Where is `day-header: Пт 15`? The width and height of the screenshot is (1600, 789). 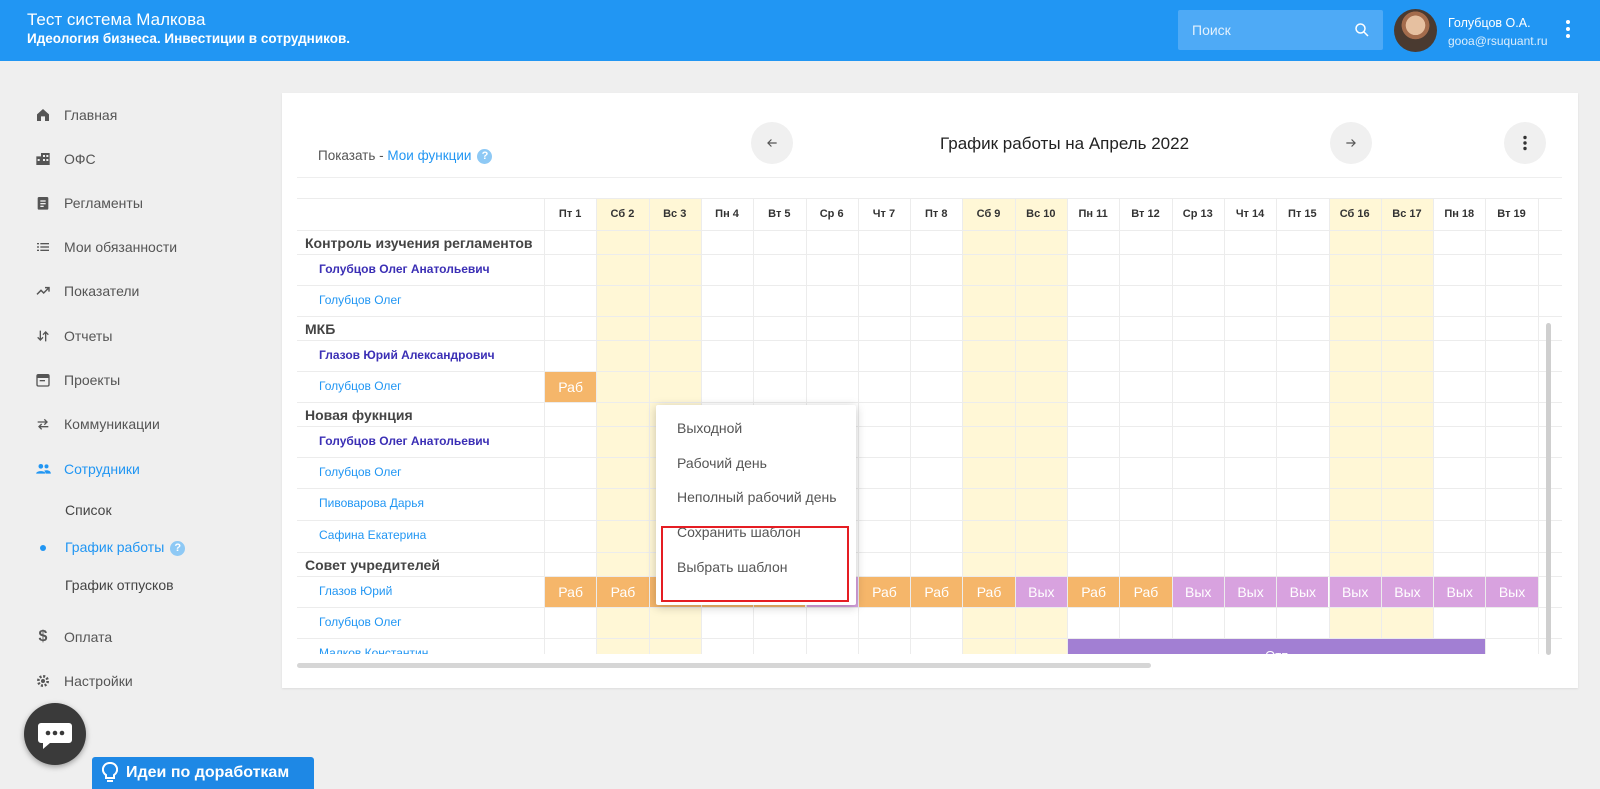
day-header: Пт 15 is located at coordinates (1302, 214).